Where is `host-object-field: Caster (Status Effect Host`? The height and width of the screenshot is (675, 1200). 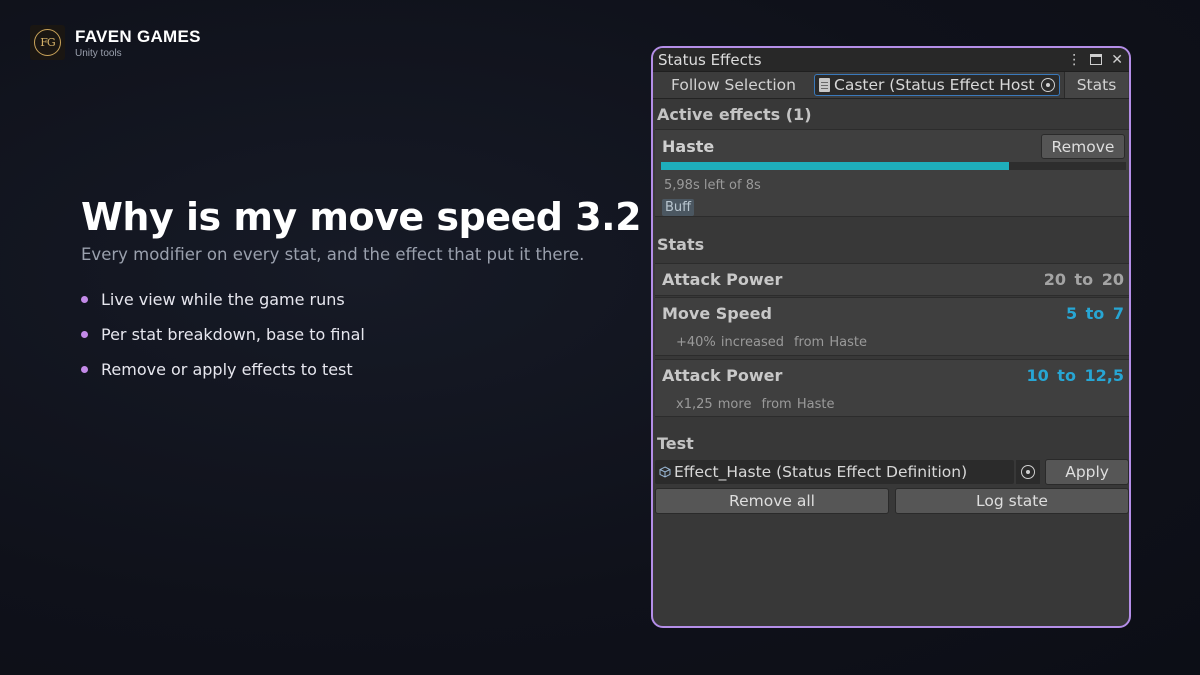
host-object-field: Caster (Status Effect Host is located at coordinates (937, 85).